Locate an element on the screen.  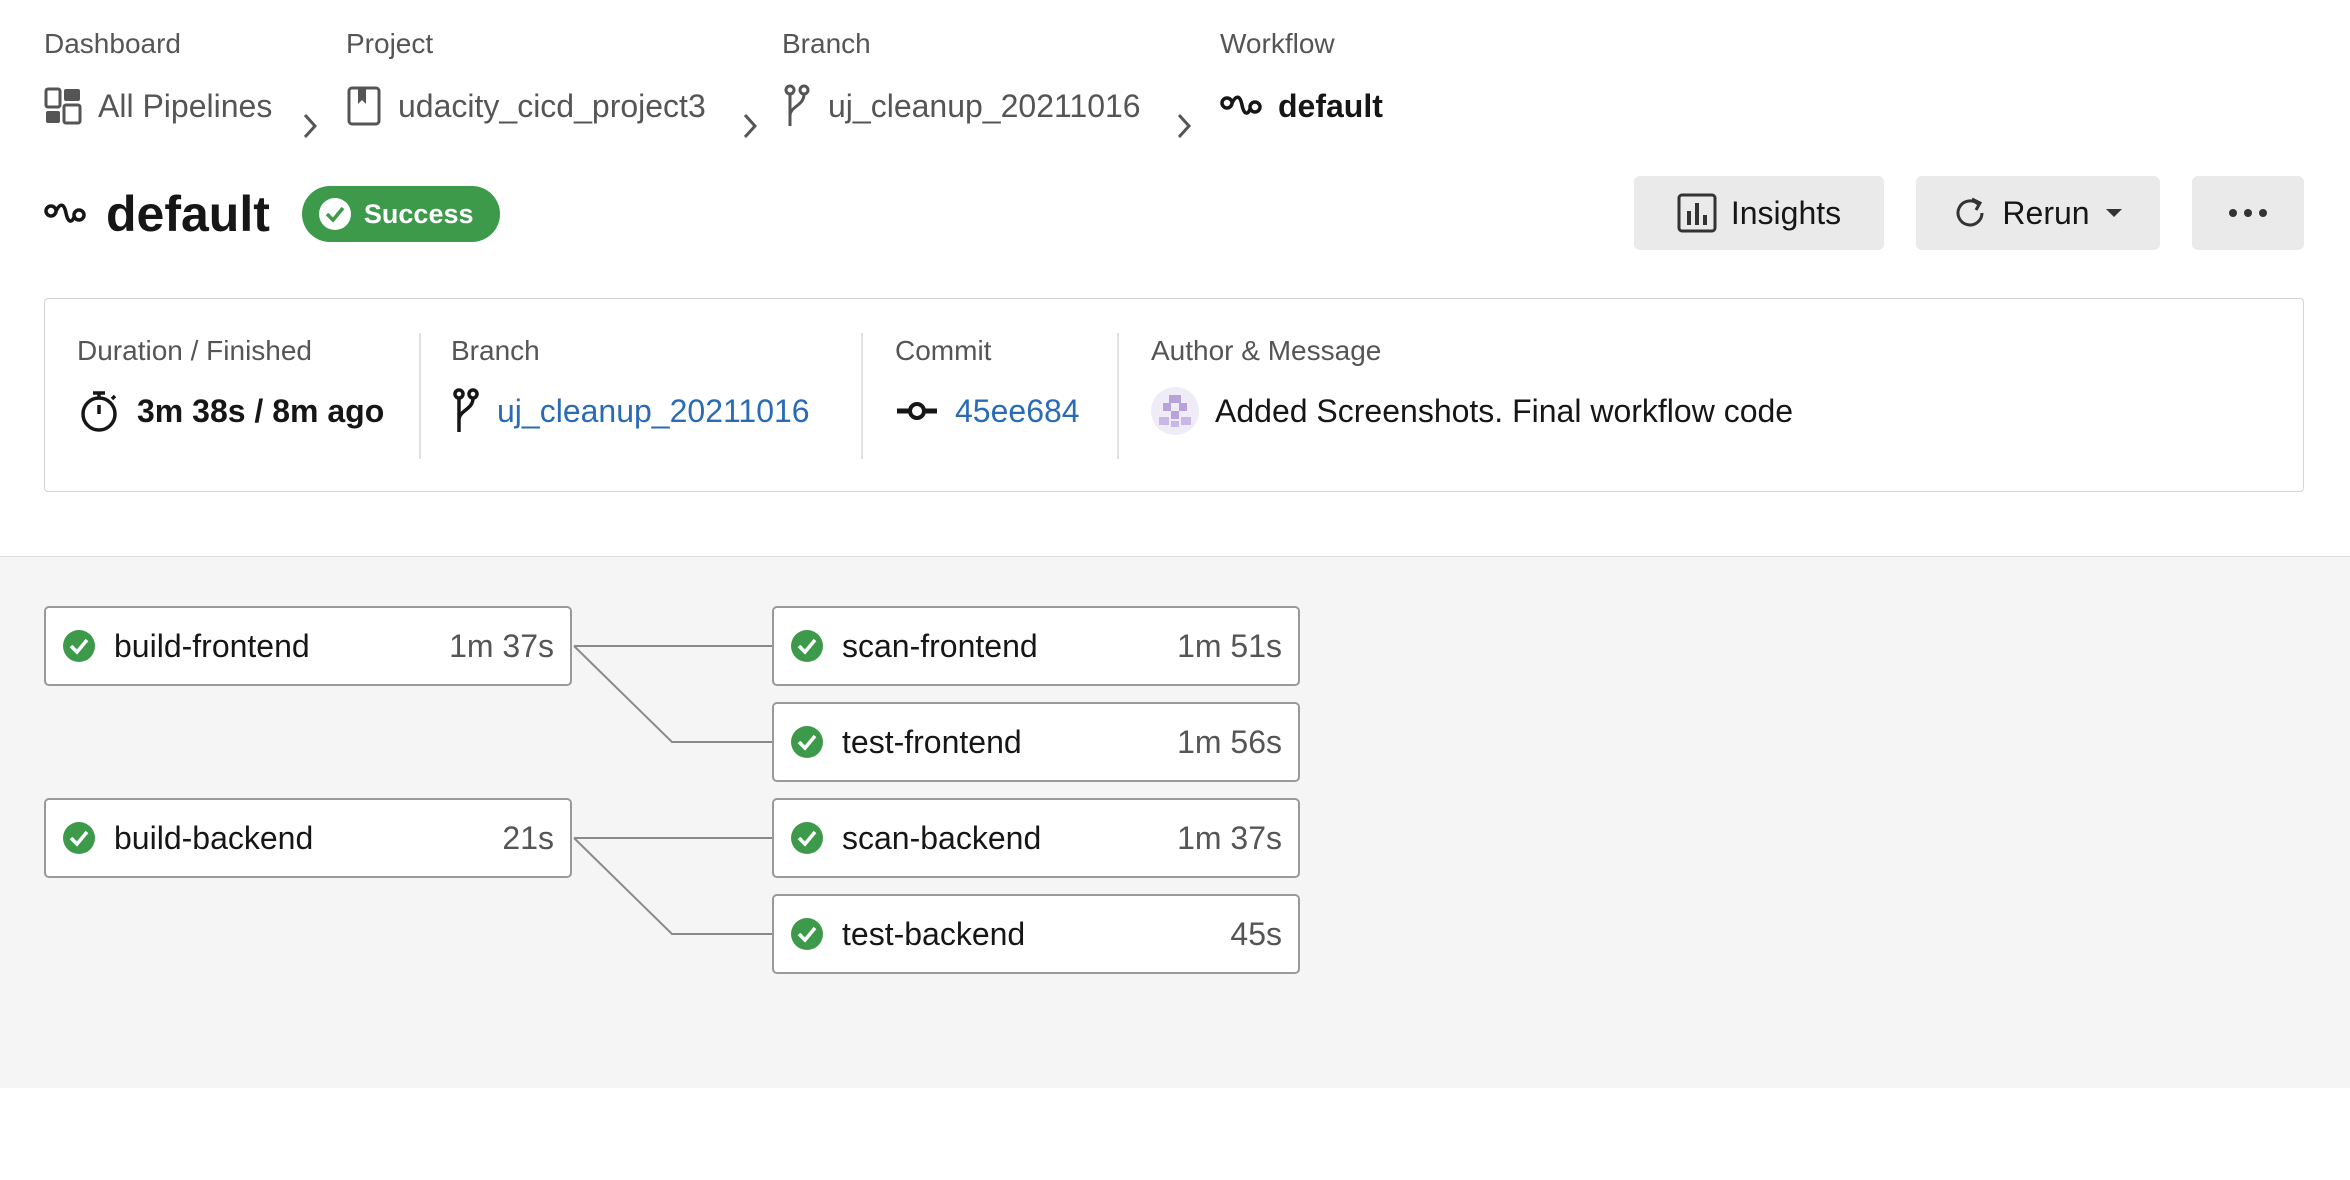
author-value-row: Added Screenshots. Final workflow code is located at coordinates (1472, 411).